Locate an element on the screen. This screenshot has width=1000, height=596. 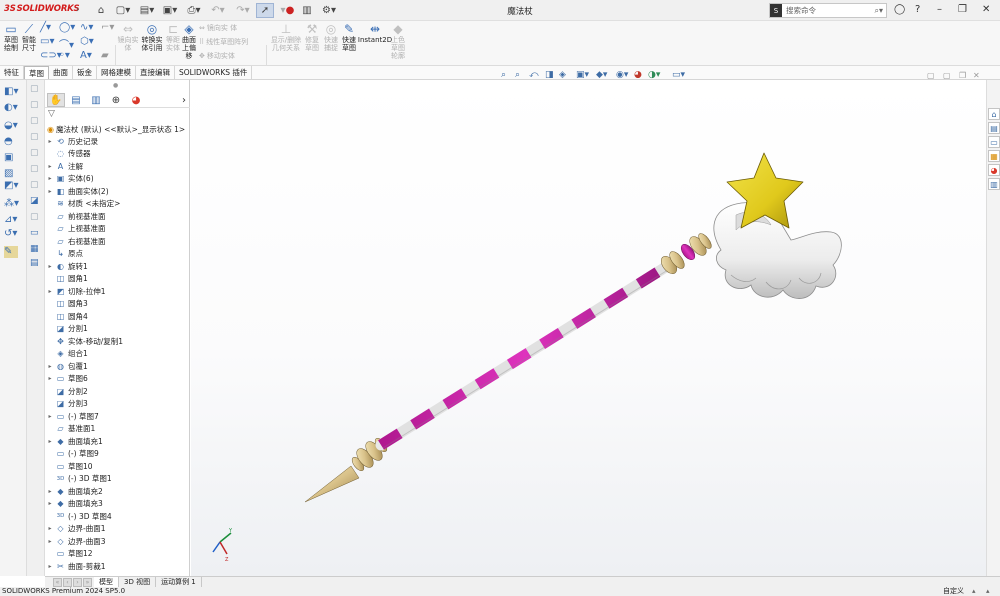
tree-item: ▱ 右视基准面 is located at coordinates (115, 241).